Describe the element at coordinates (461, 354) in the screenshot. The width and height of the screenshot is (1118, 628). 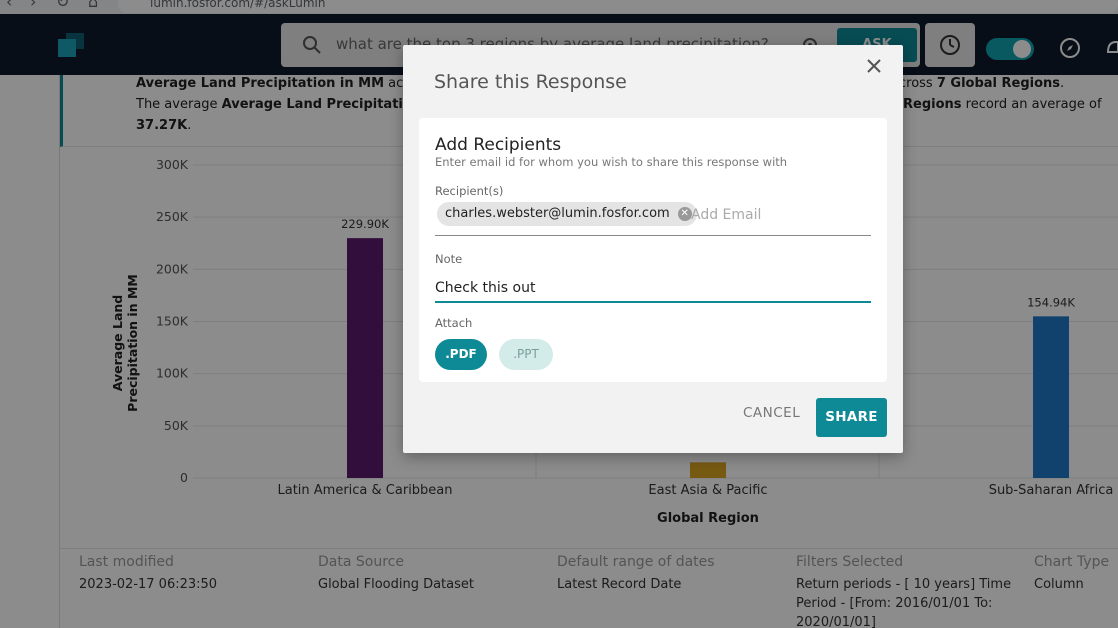
I see `attach-pdf-button: .PDF` at that location.